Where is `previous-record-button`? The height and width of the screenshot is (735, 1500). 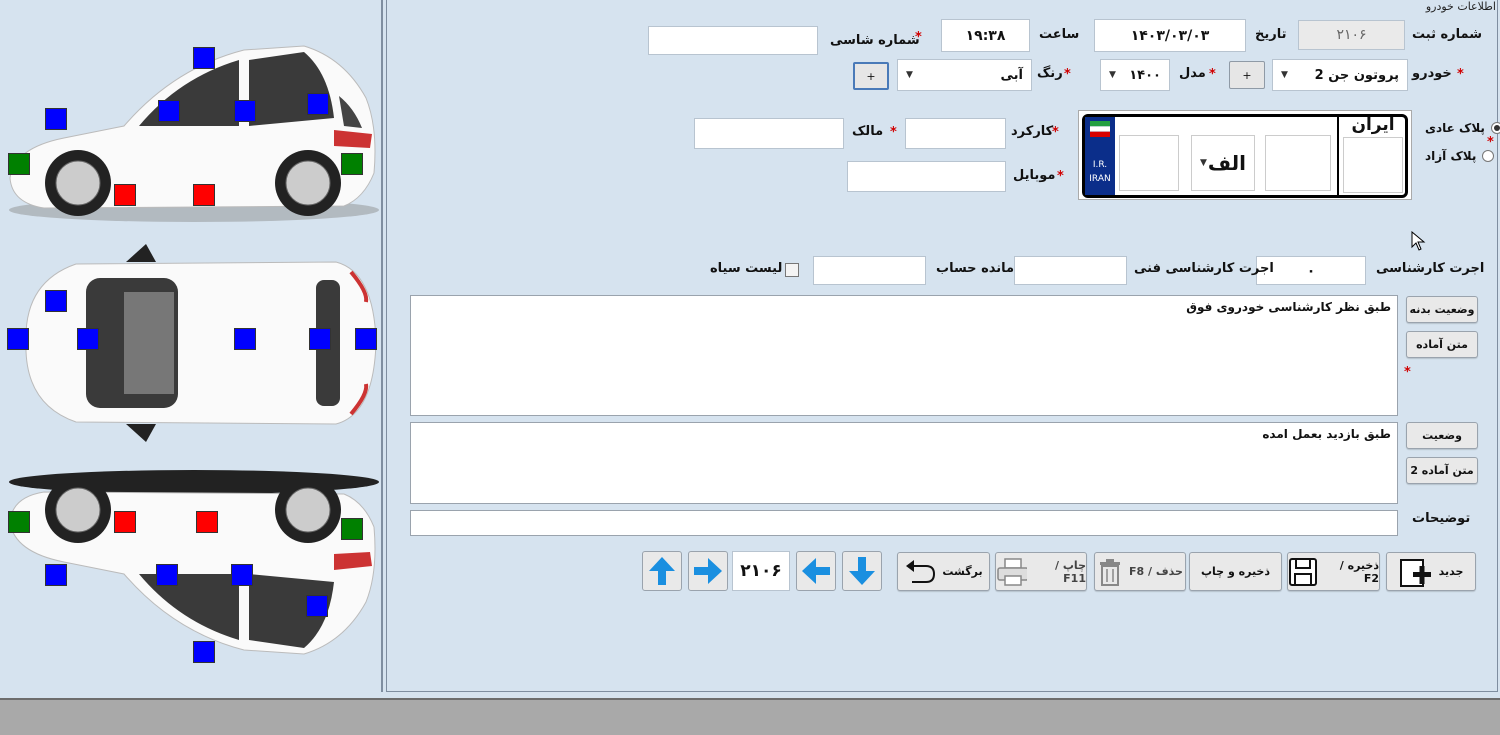
previous-record-button is located at coordinates (816, 571).